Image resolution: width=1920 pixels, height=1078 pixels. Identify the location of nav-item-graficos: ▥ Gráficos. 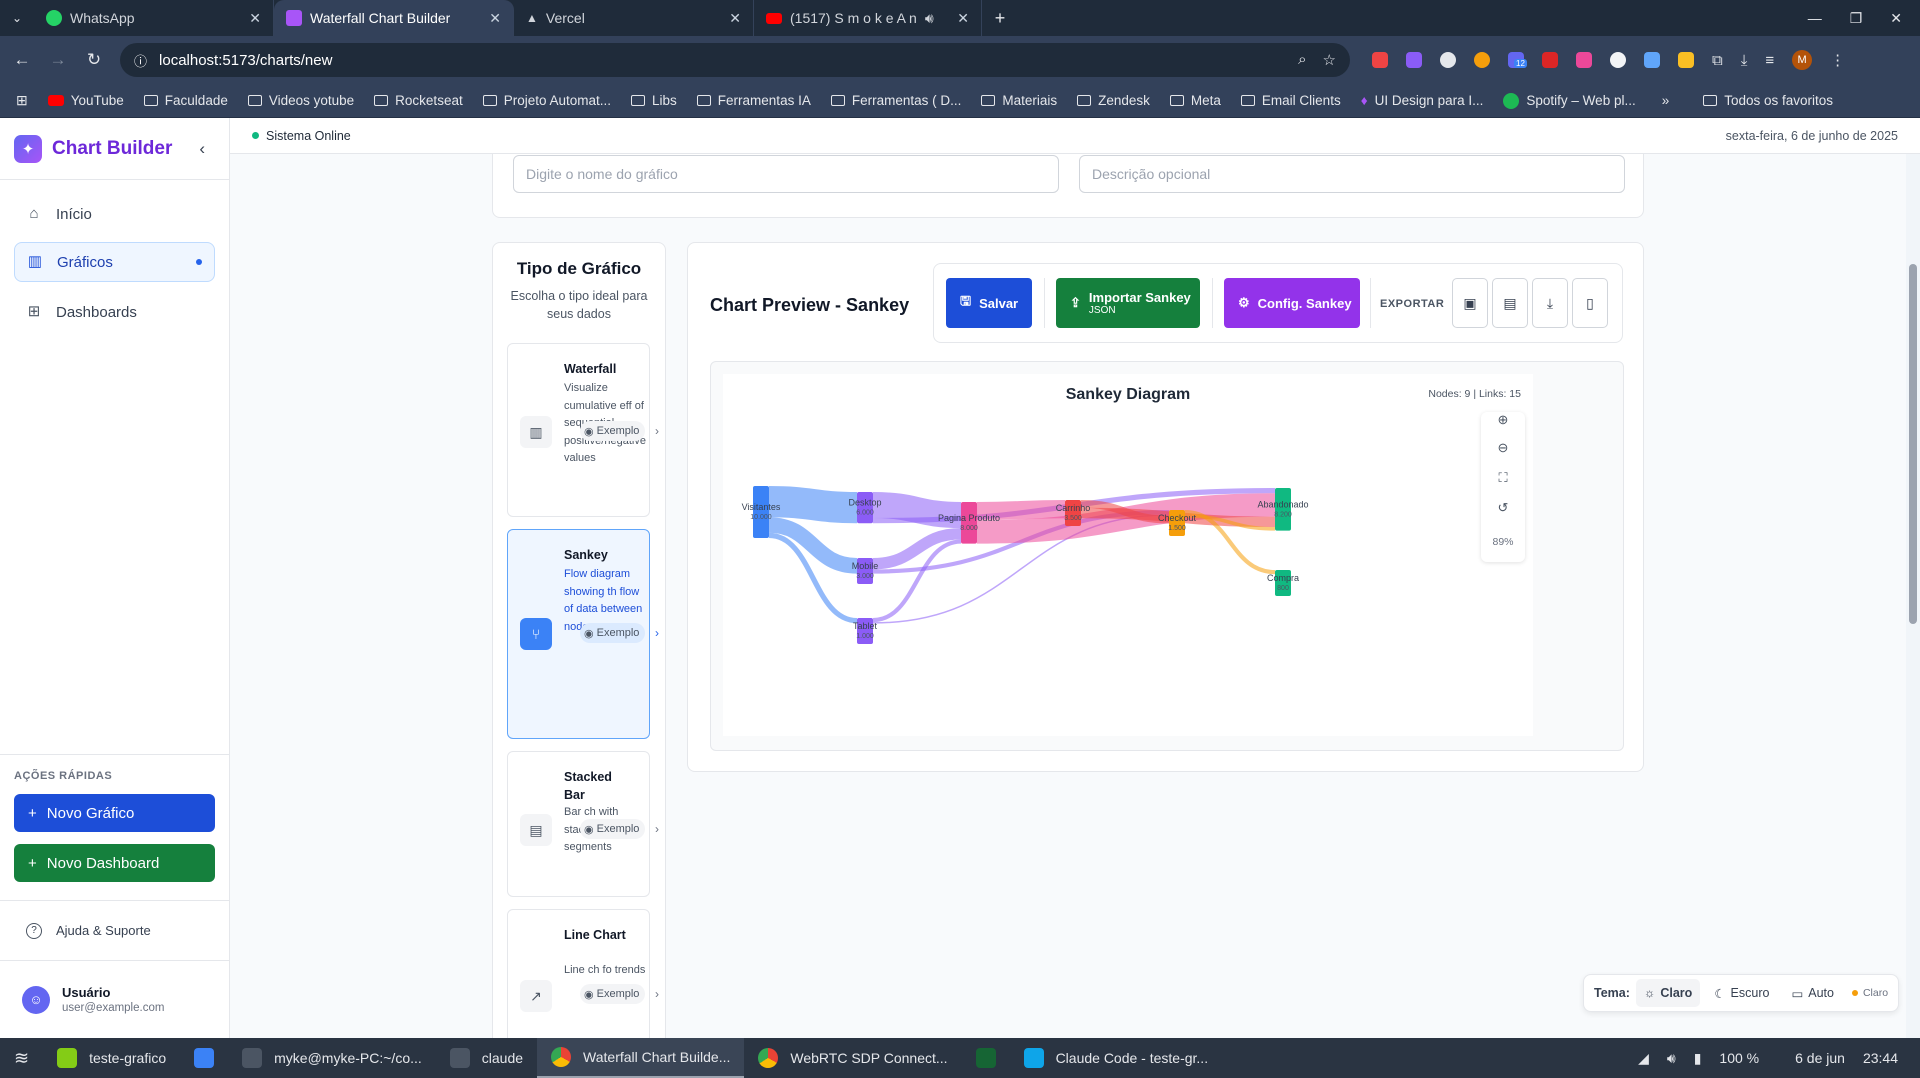
(114, 262).